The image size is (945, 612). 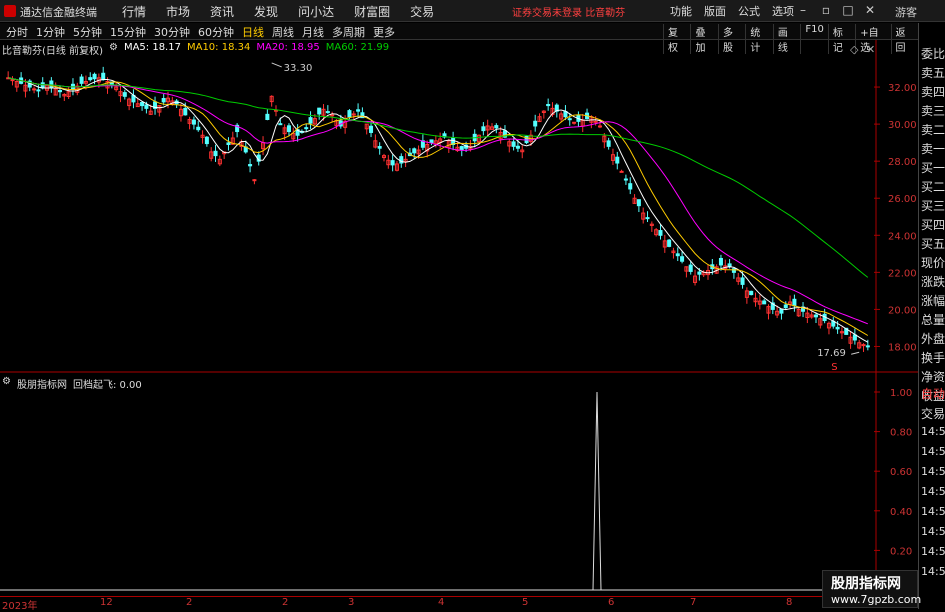 I want to click on quote-field-label: 总量, so click(x=933, y=320).